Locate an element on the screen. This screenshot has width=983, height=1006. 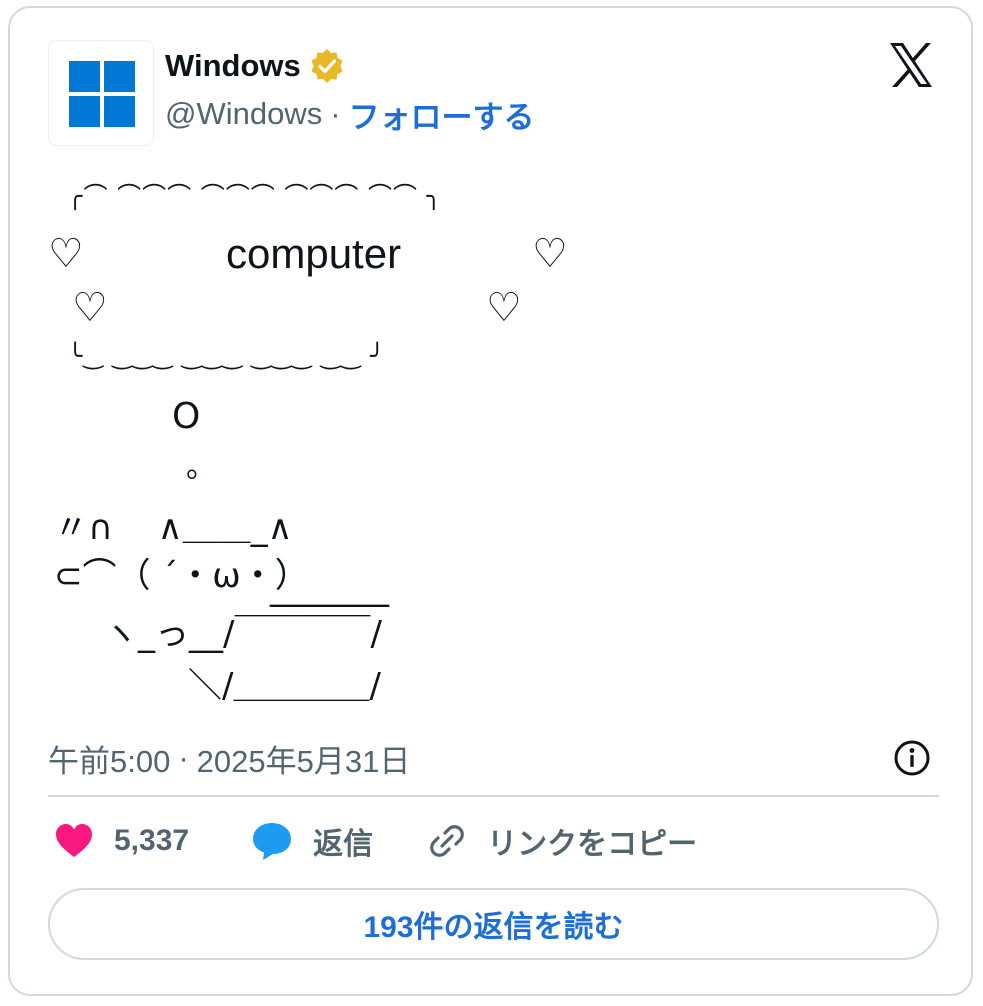
read-replies-button: 193件の返信を読む is located at coordinates (493, 924).